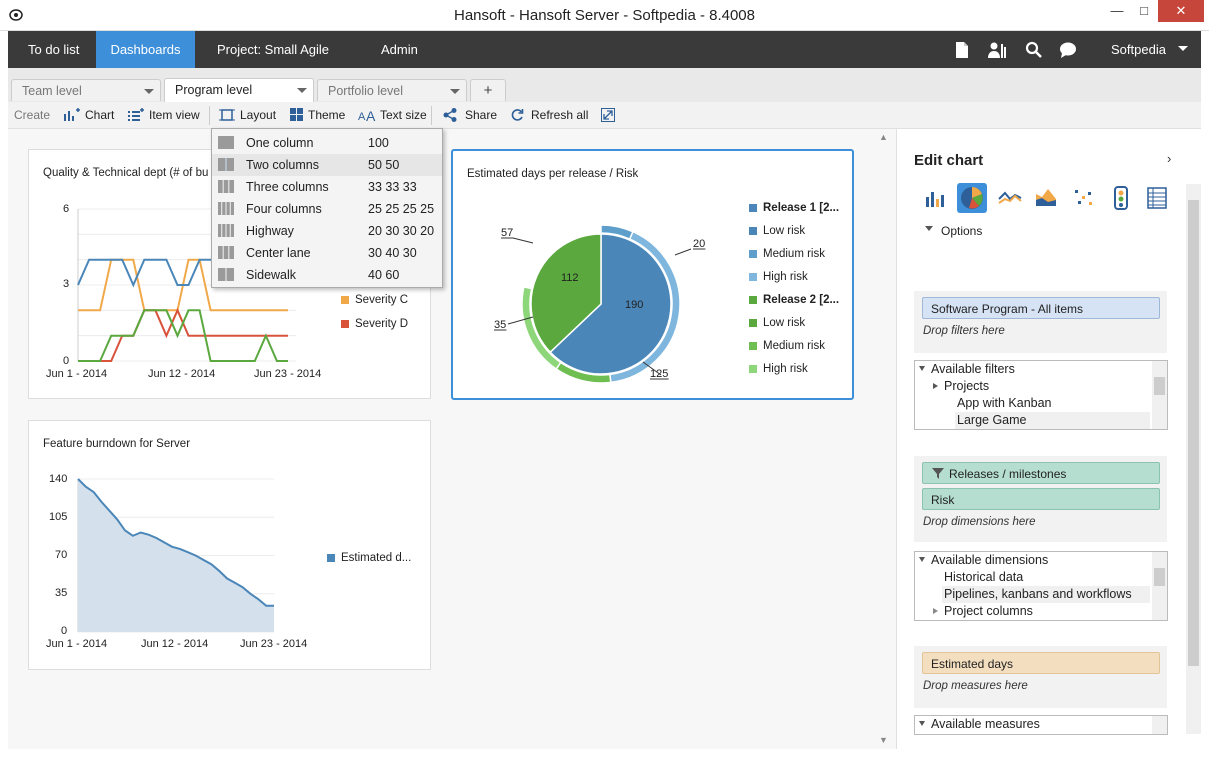 This screenshot has height=758, width=1209. I want to click on panel-splitter: ▲ ▼, so click(887, 439).